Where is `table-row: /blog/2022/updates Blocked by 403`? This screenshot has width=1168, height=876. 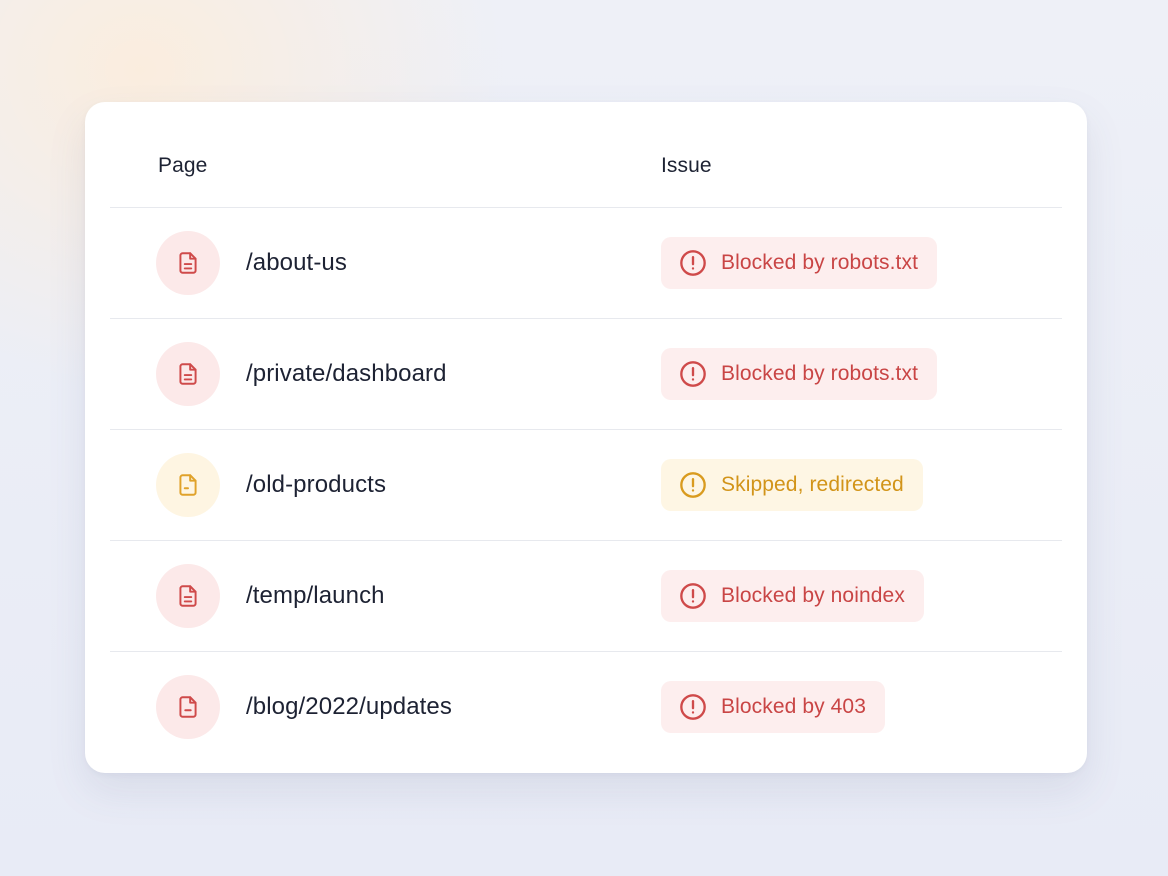 table-row: /blog/2022/updates Blocked by 403 is located at coordinates (586, 707).